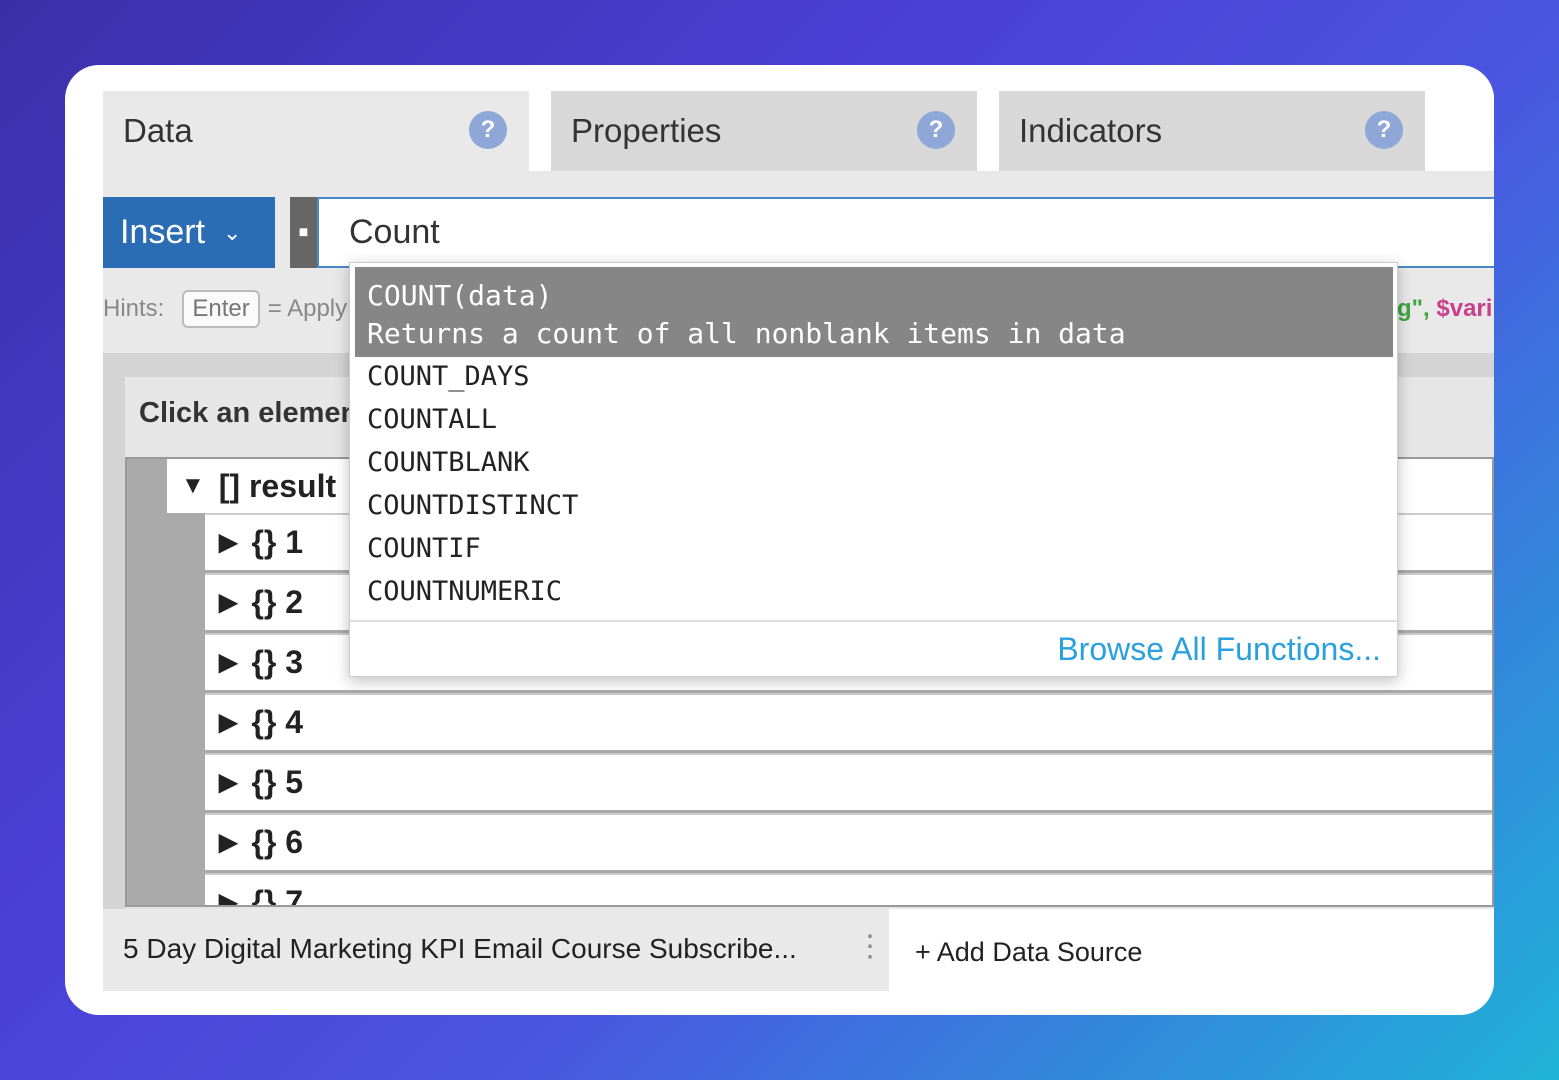  I want to click on tree-row-label: {} 4, so click(277, 722).